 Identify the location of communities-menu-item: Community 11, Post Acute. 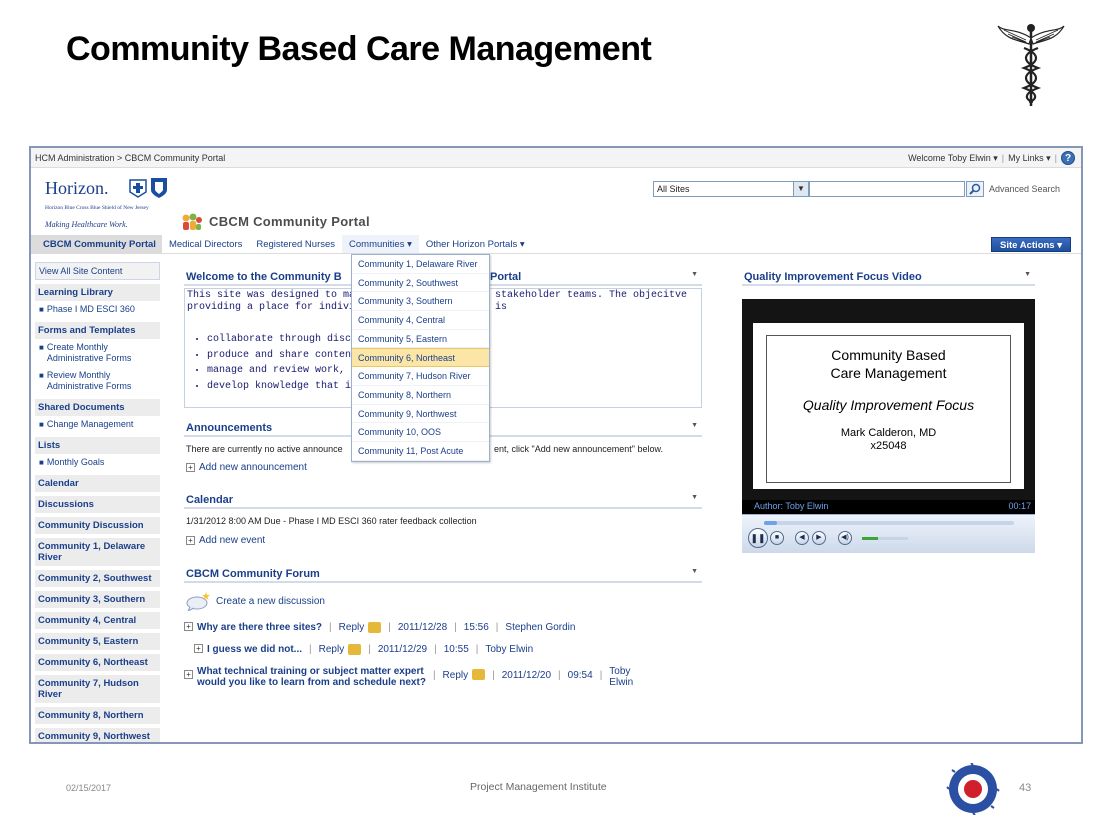
(420, 451).